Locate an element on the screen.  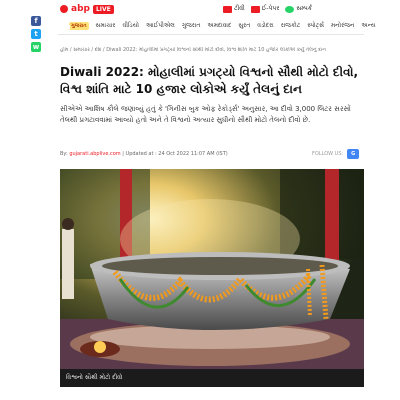
live-badge: LIVE is located at coordinates (103, 9).